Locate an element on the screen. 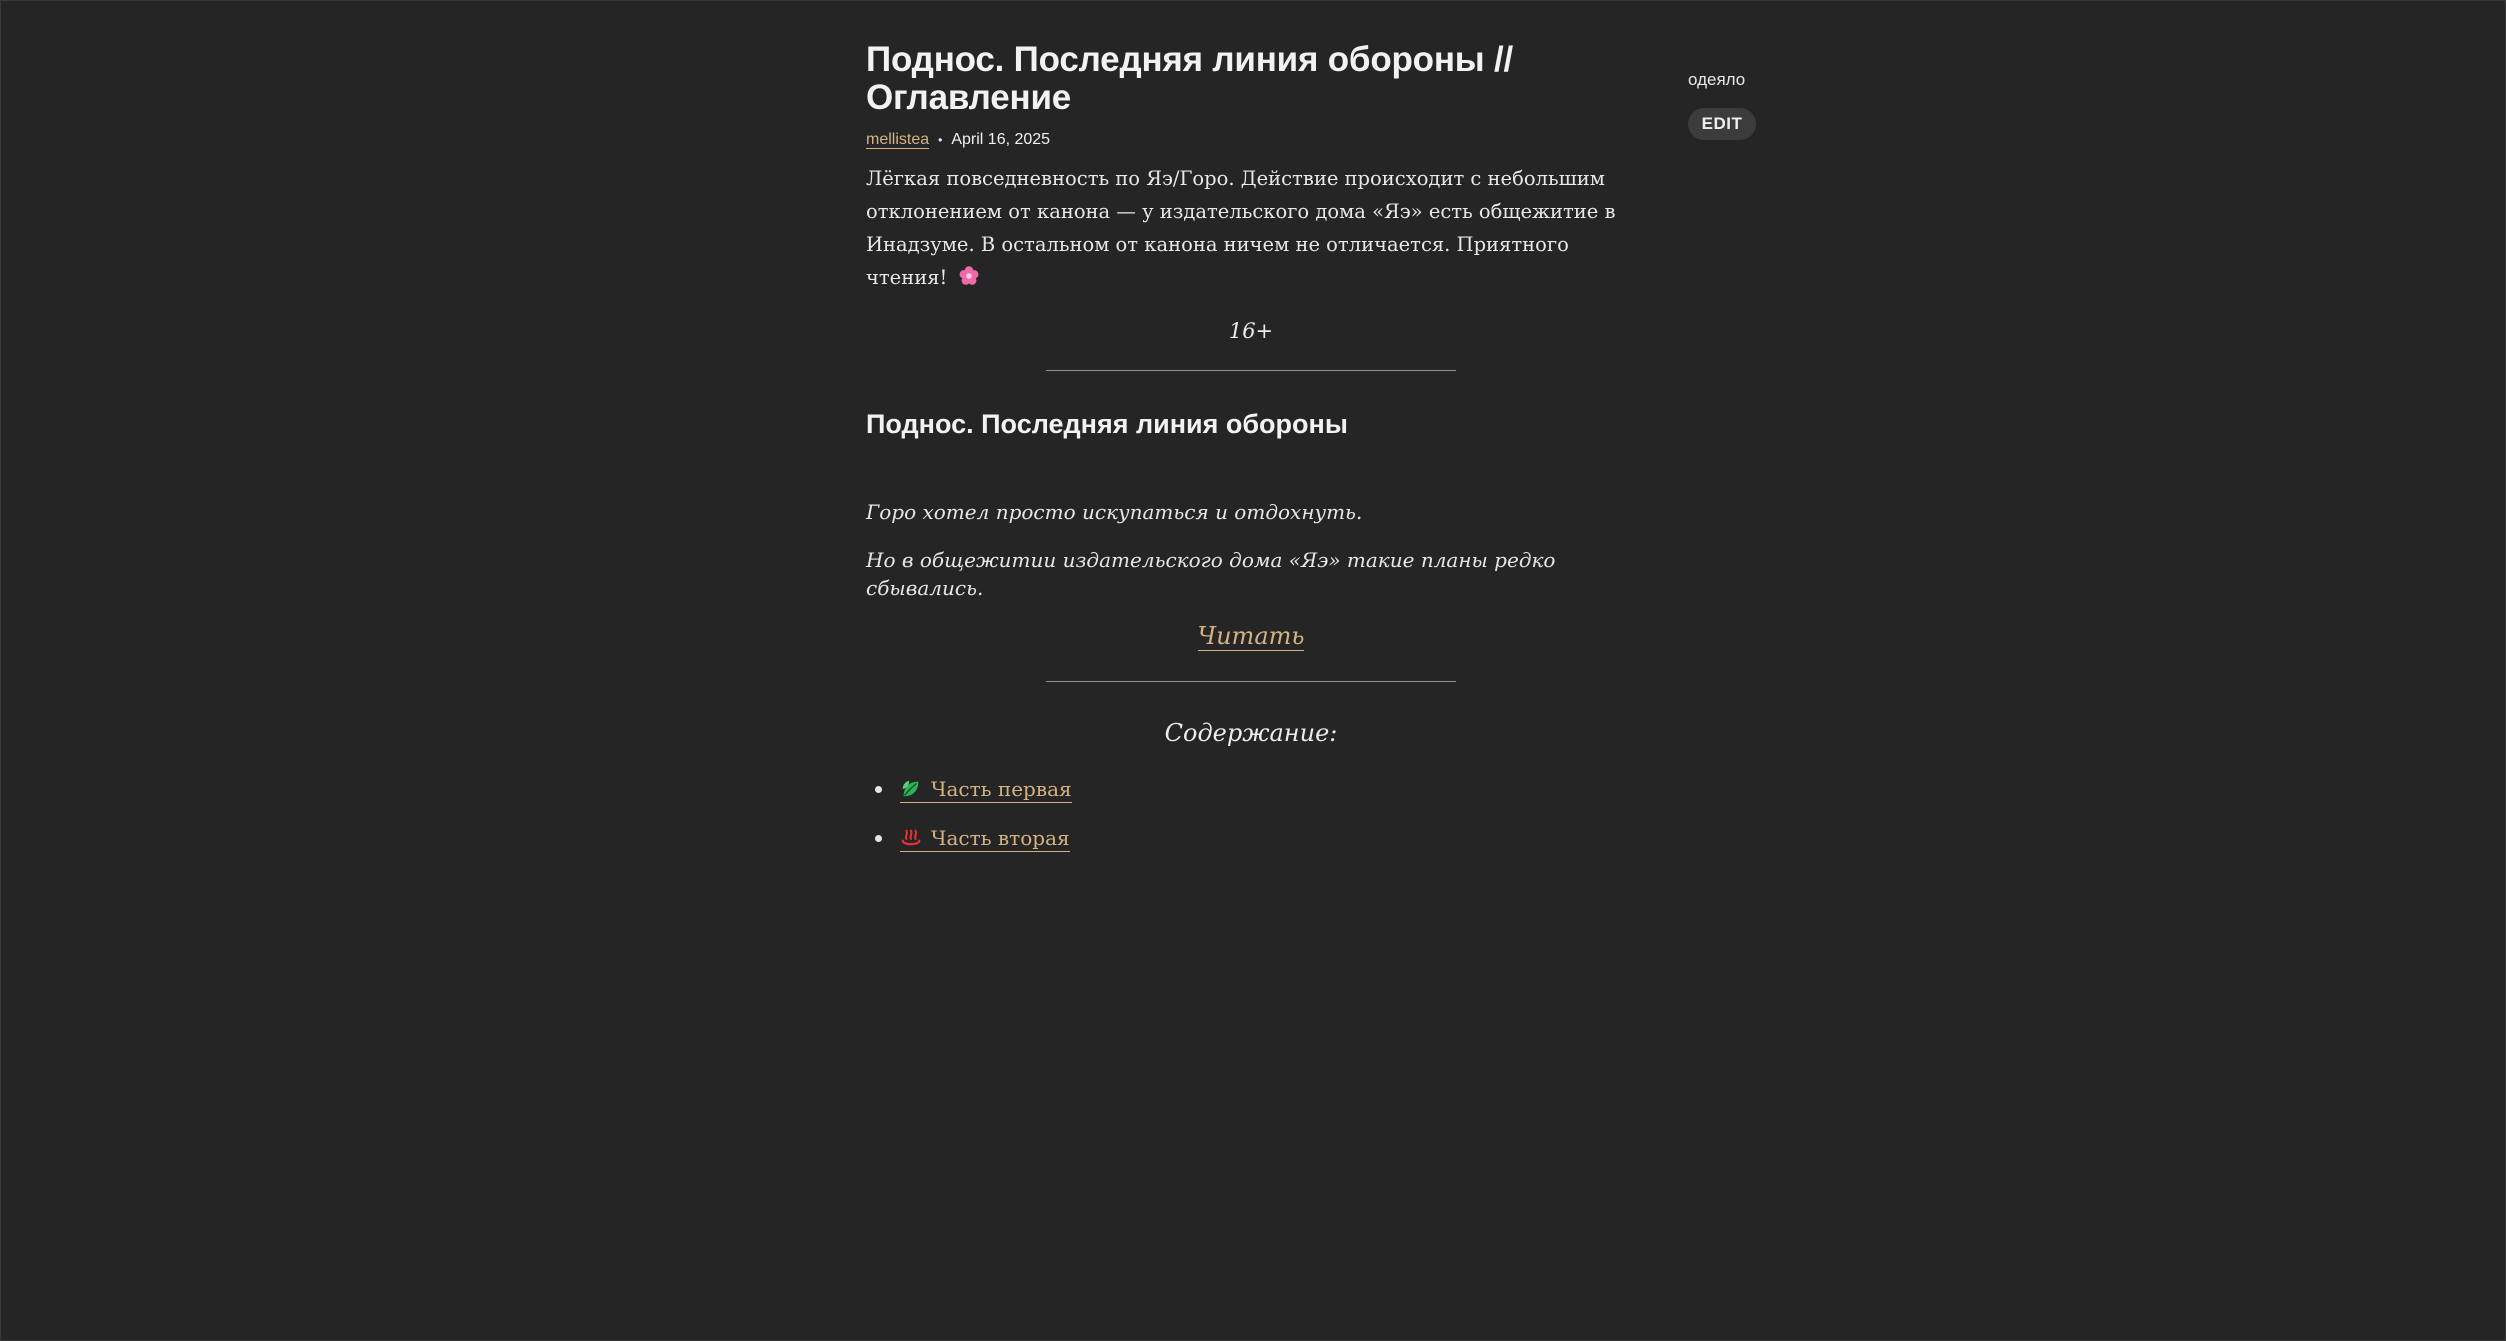  tag-label: одеяло is located at coordinates (1722, 80).